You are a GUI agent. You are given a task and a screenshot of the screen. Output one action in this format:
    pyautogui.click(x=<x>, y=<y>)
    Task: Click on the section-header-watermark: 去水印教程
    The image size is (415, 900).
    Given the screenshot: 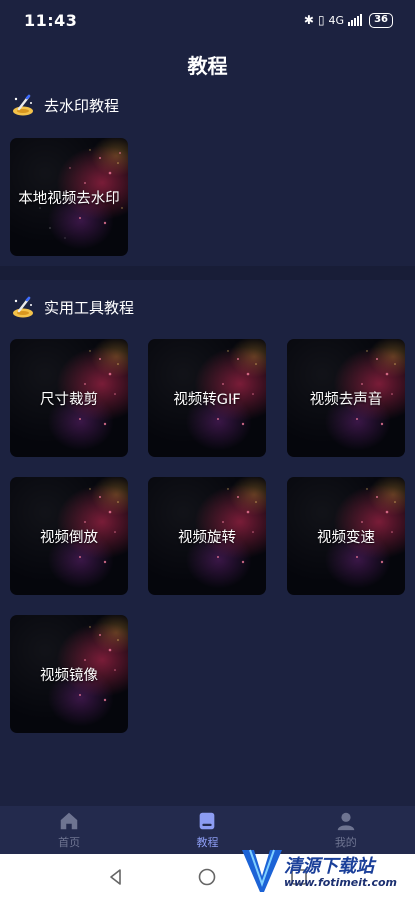 What is the action you would take?
    pyautogui.click(x=64, y=105)
    